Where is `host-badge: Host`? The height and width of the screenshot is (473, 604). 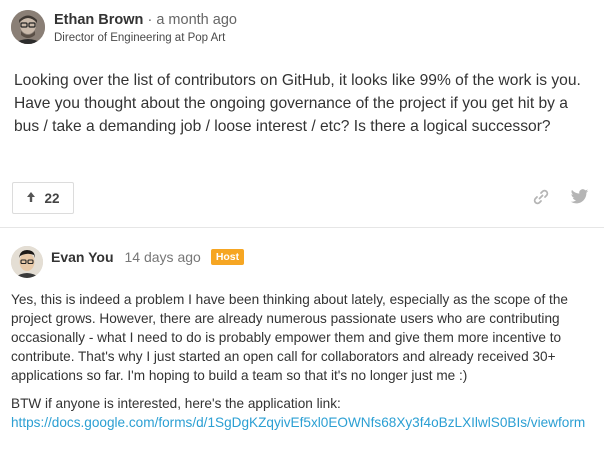 host-badge: Host is located at coordinates (227, 257).